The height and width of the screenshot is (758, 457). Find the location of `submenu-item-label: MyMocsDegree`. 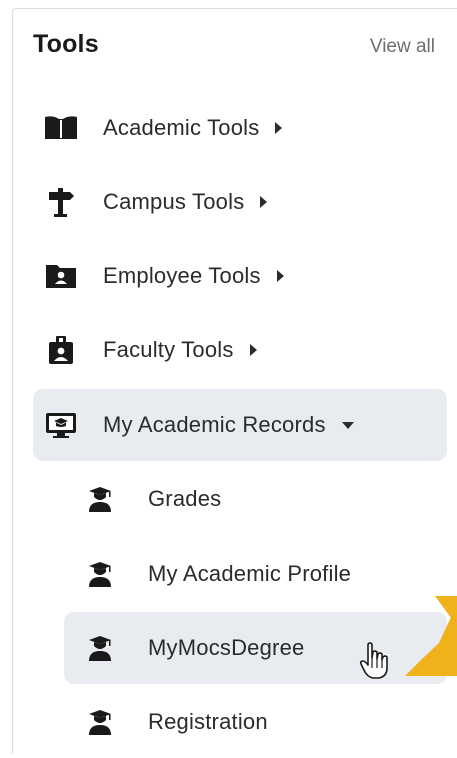

submenu-item-label: MyMocsDegree is located at coordinates (226, 647).